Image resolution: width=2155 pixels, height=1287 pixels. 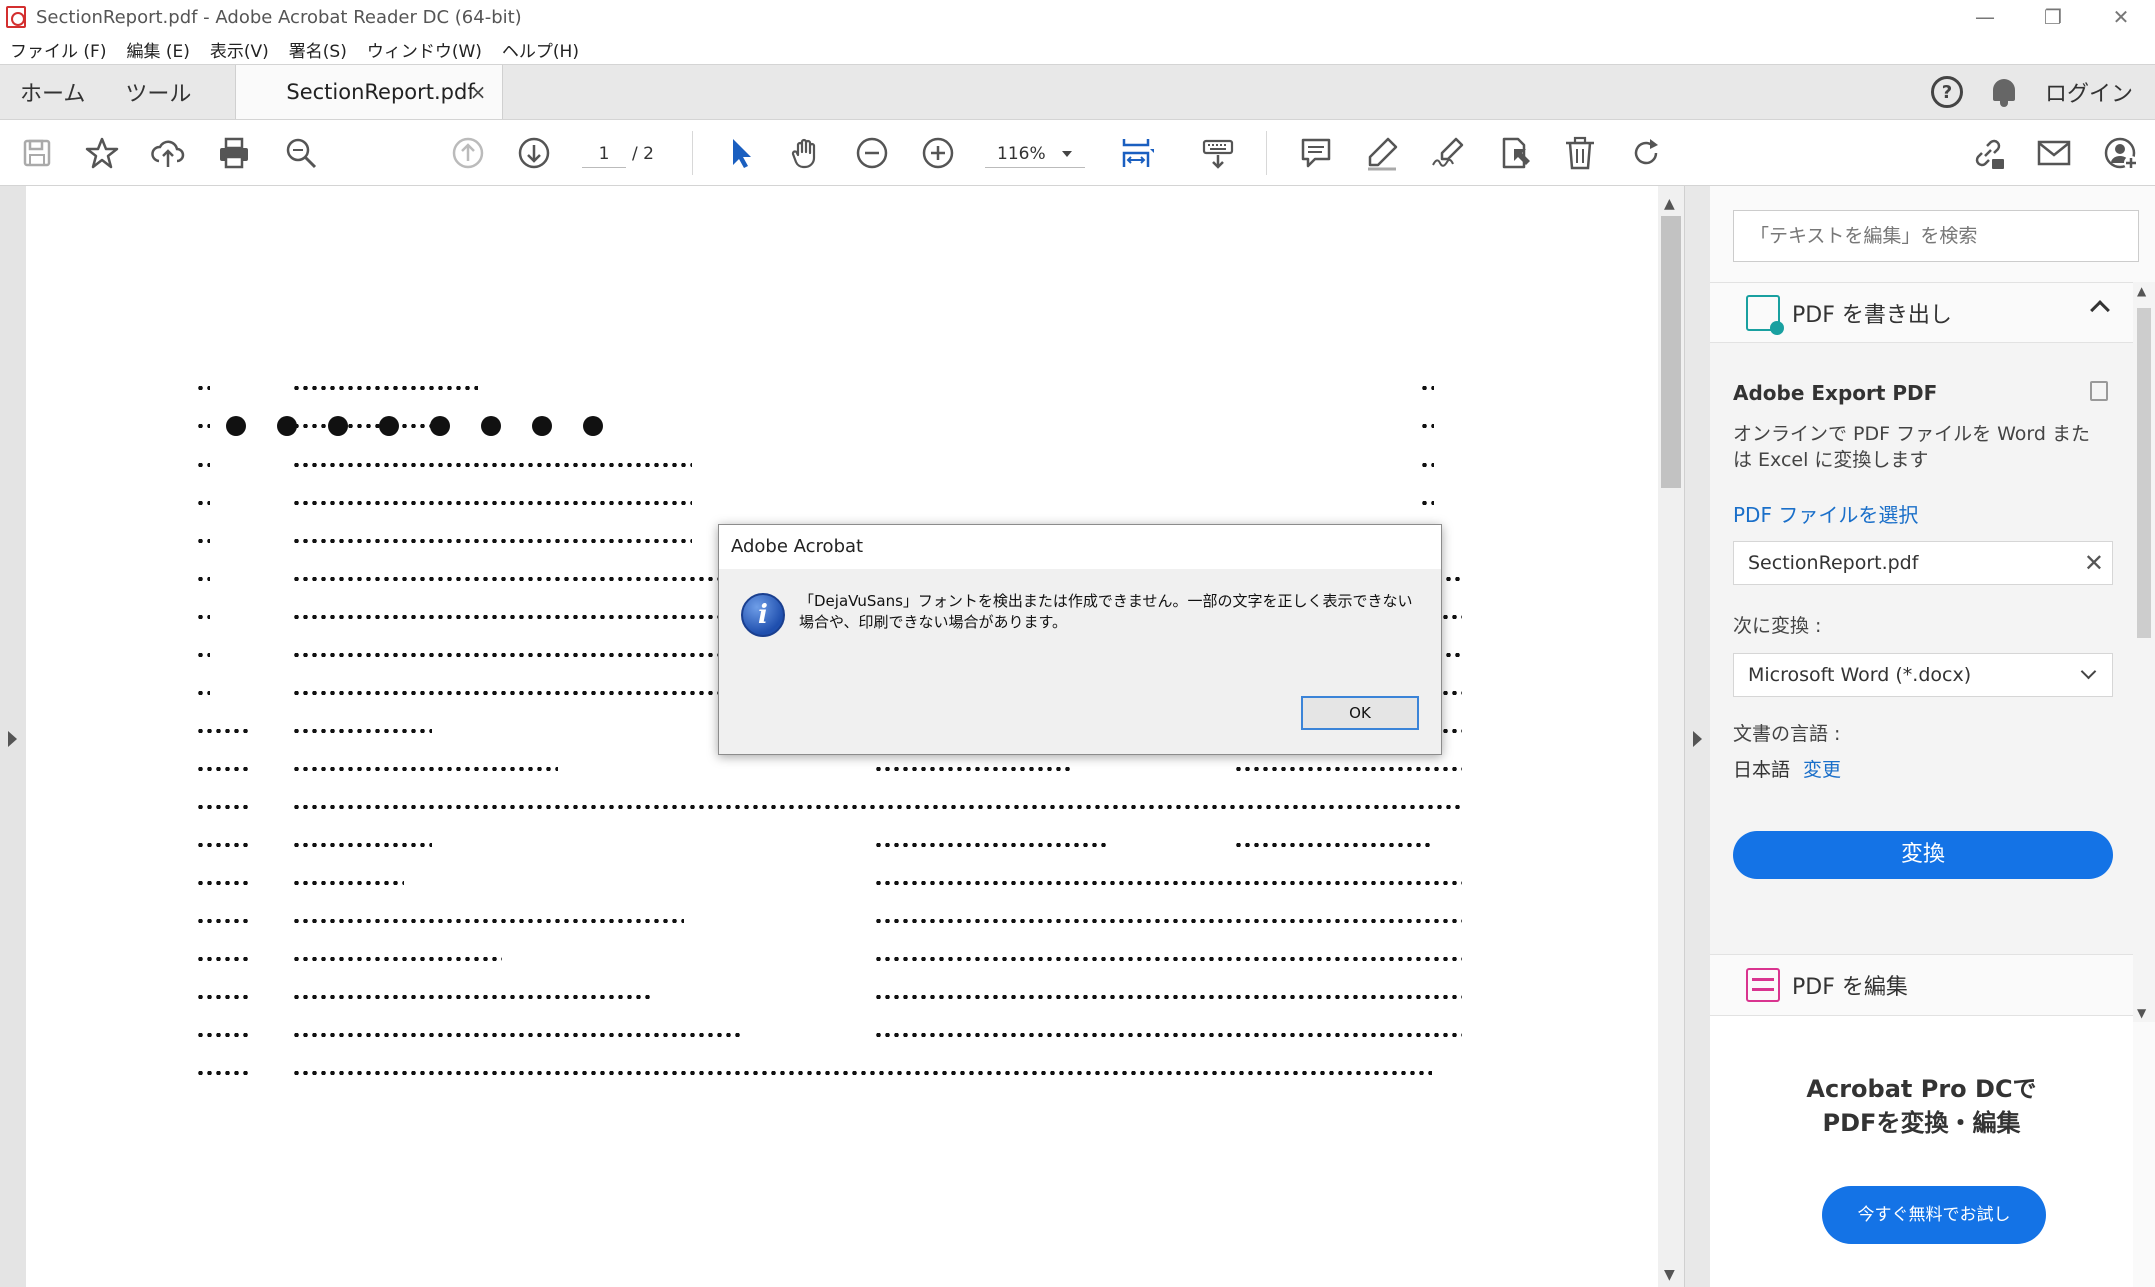 I want to click on tab-document: SectionReport.pdf ×, so click(x=369, y=92).